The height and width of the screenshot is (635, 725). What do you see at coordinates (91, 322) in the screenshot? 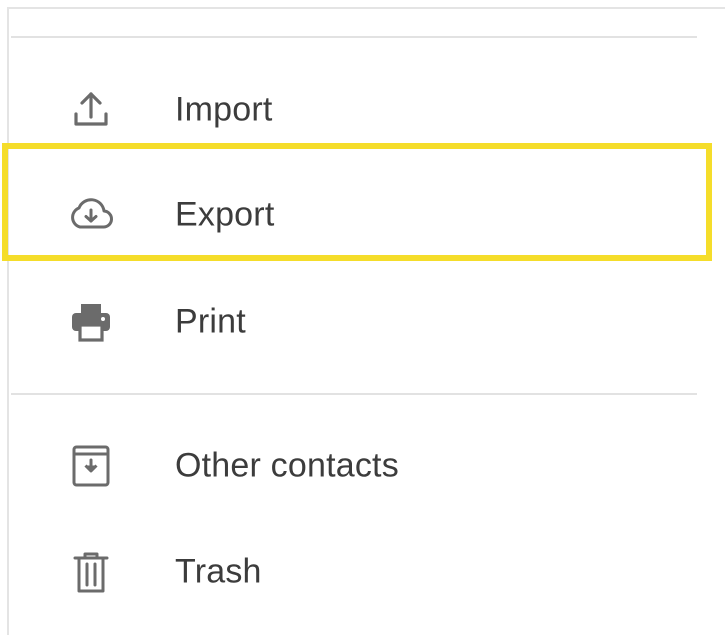
I see `printer-icon` at bounding box center [91, 322].